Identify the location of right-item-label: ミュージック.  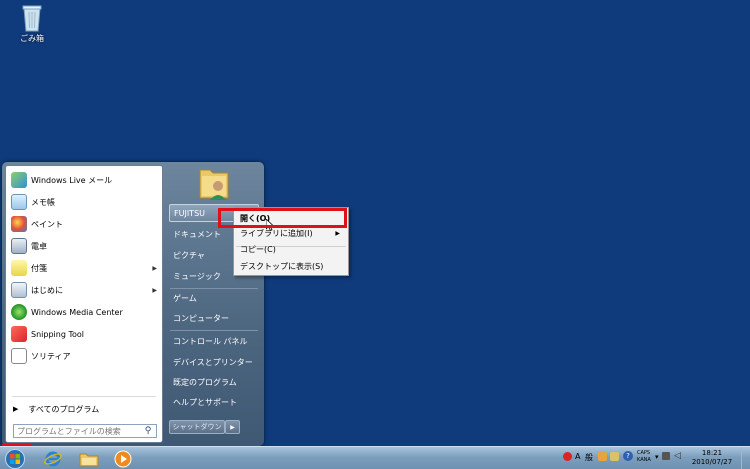
(197, 276).